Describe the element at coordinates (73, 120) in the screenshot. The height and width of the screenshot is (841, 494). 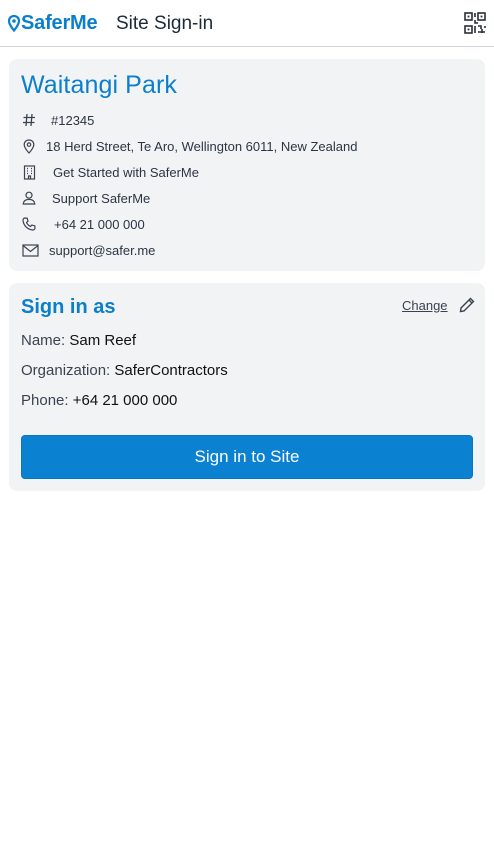
I see `site-id: #12345` at that location.